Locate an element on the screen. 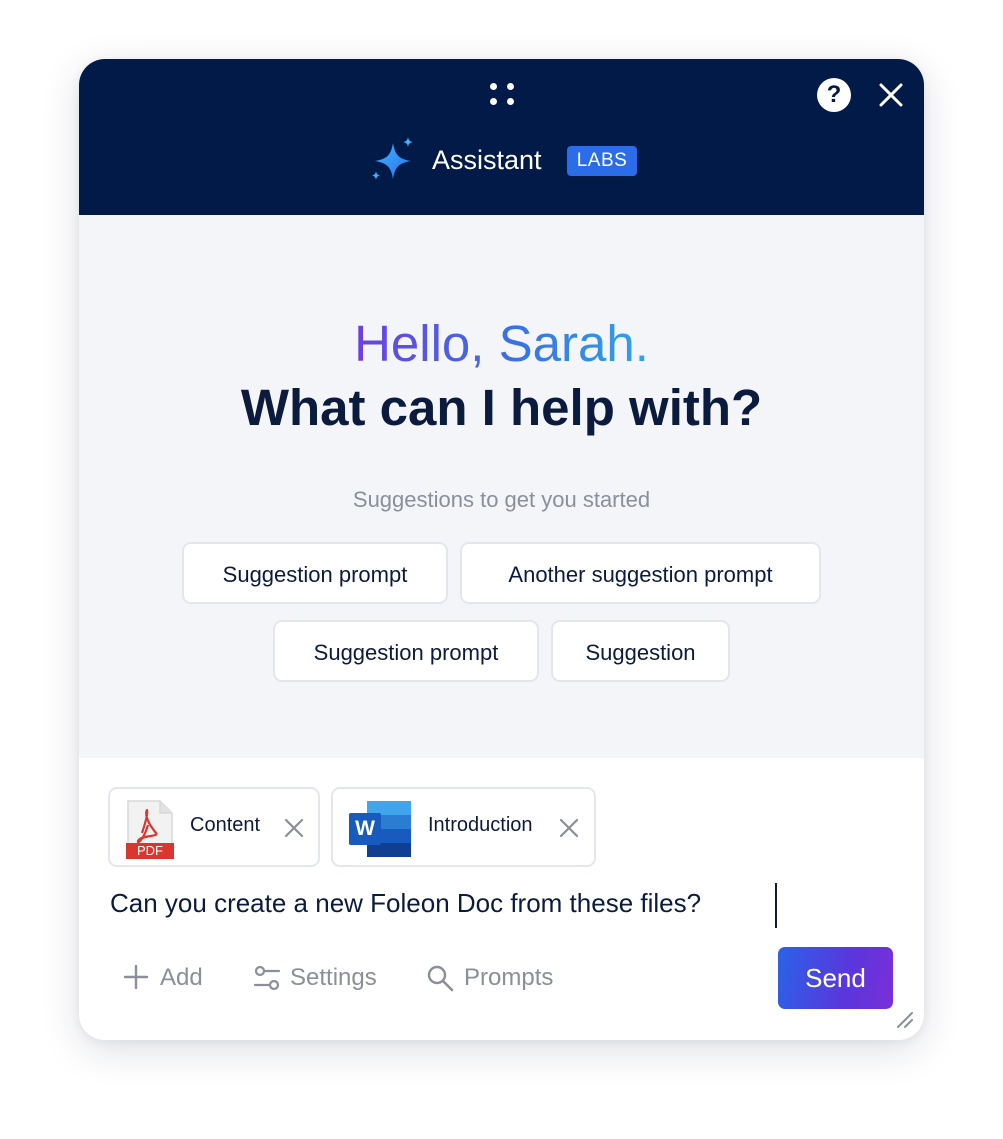 Image resolution: width=1003 pixels, height=1139 pixels. settings-button: Settings is located at coordinates (320, 978).